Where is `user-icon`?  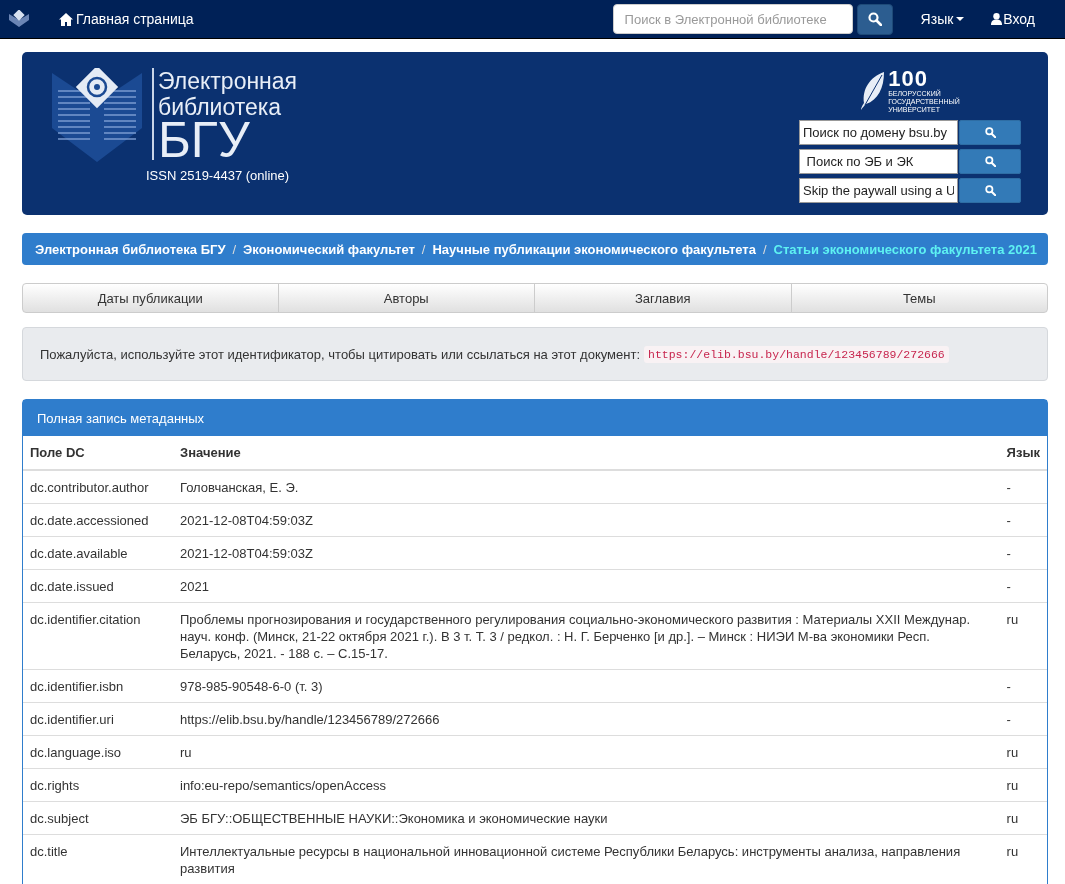 user-icon is located at coordinates (997, 19).